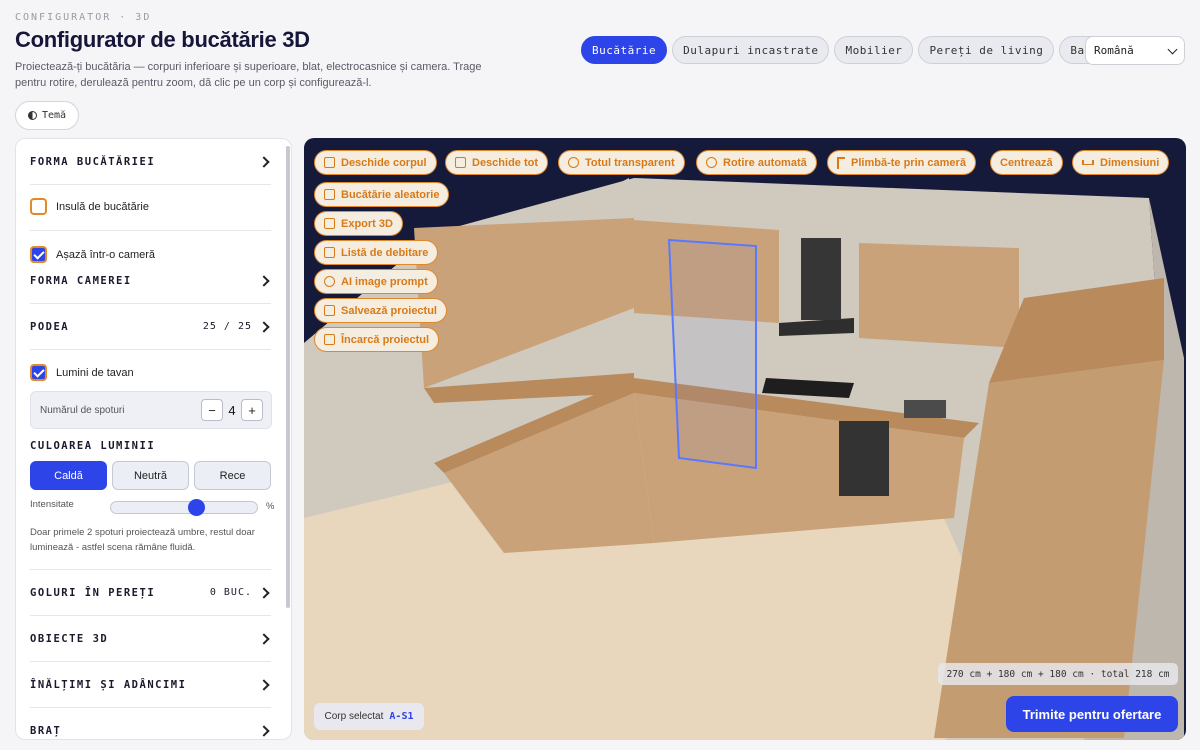 The width and height of the screenshot is (1200, 750). What do you see at coordinates (939, 295) in the screenshot?
I see `upper-cabinets-right` at bounding box center [939, 295].